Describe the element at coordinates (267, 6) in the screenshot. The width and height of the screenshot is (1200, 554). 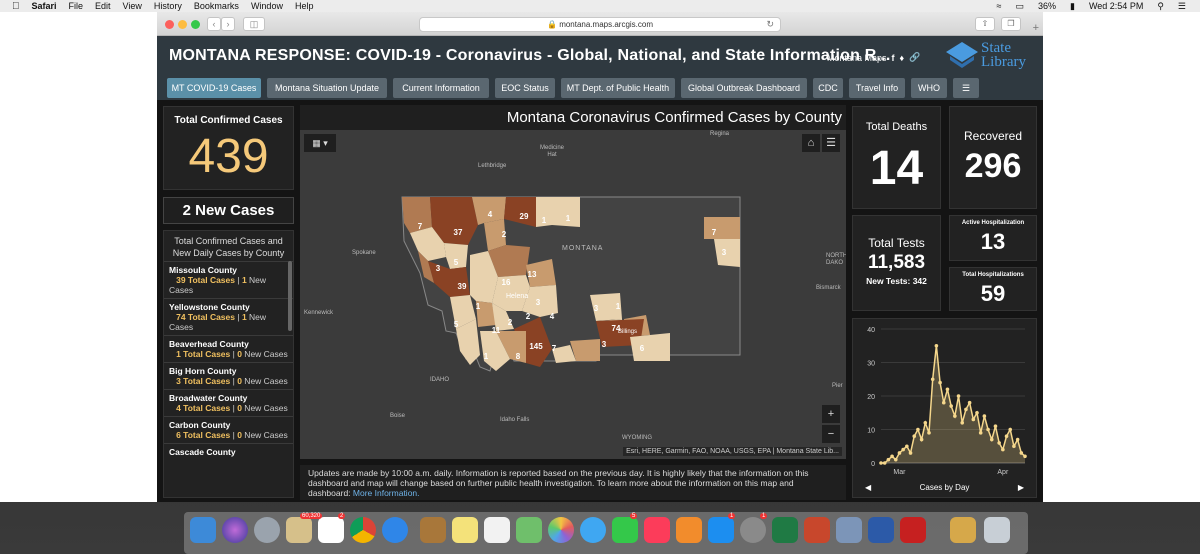
I see `menu-window: Window` at that location.